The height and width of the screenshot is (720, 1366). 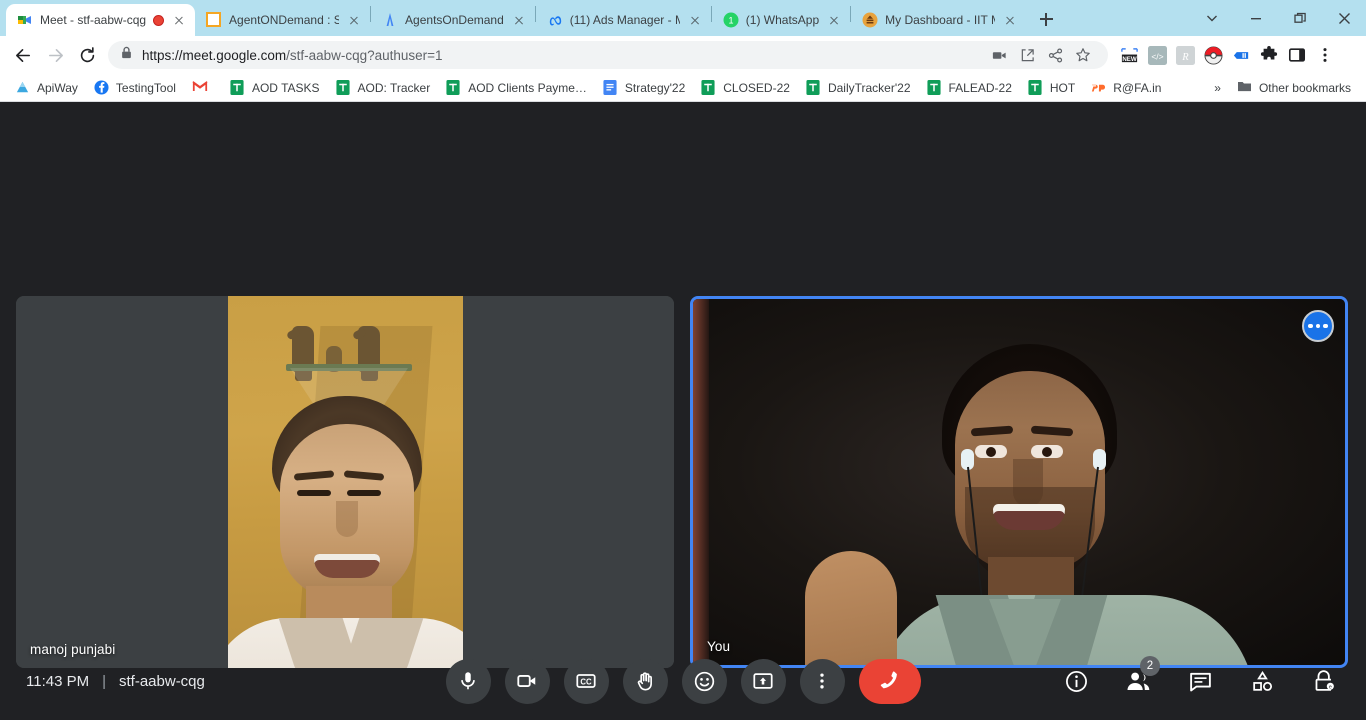 I want to click on tab-title: Meet - stf-aabw-cqg, so click(x=93, y=19).